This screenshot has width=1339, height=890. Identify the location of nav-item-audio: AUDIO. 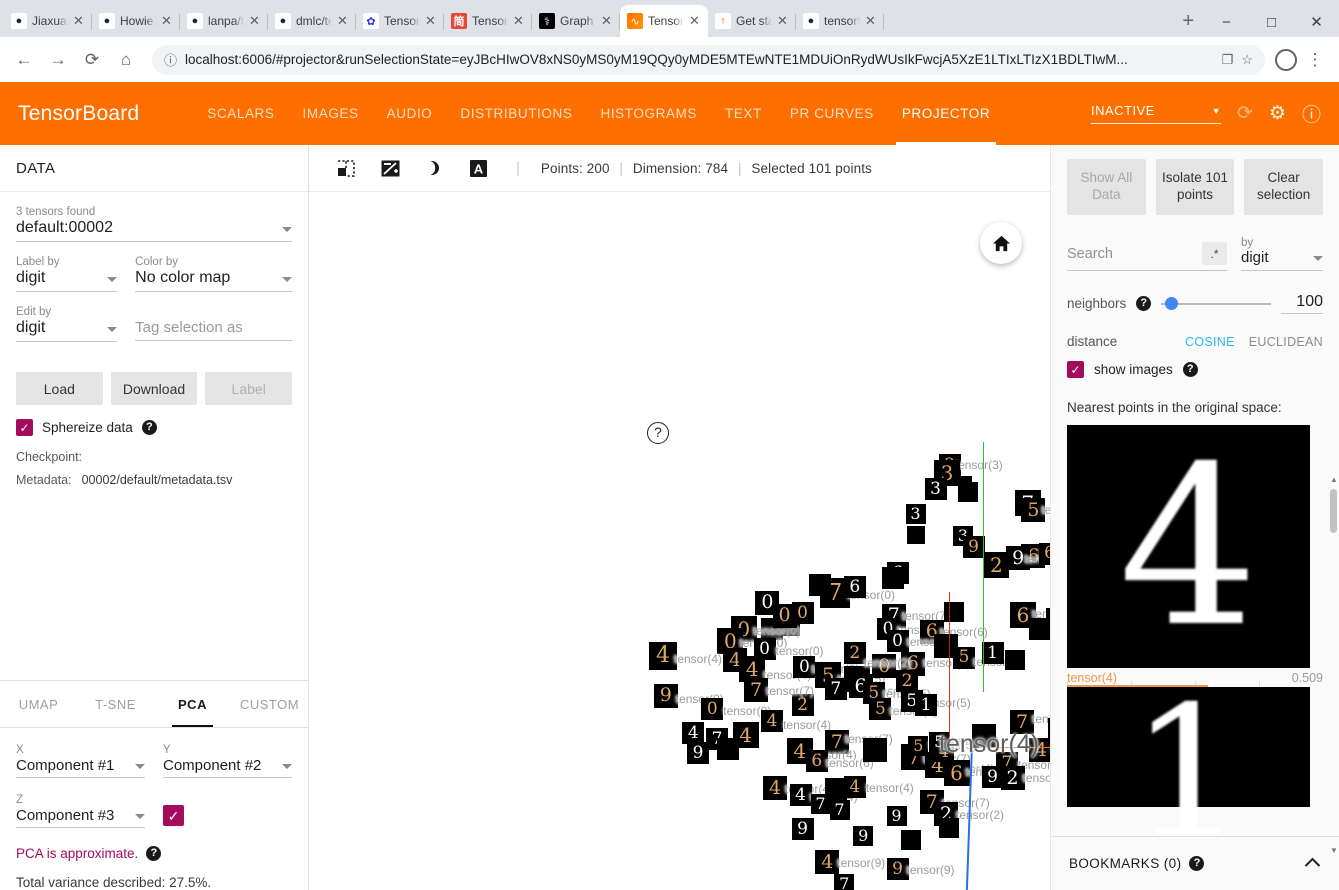
(410, 113).